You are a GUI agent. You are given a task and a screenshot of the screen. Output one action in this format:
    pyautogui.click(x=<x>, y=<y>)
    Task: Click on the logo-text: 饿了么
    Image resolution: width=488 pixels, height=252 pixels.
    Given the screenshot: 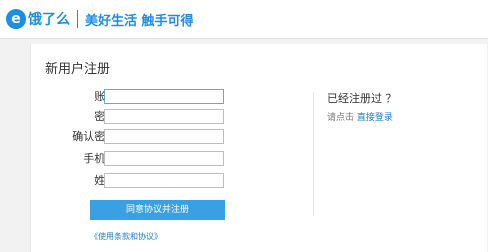 What is the action you would take?
    pyautogui.click(x=49, y=20)
    